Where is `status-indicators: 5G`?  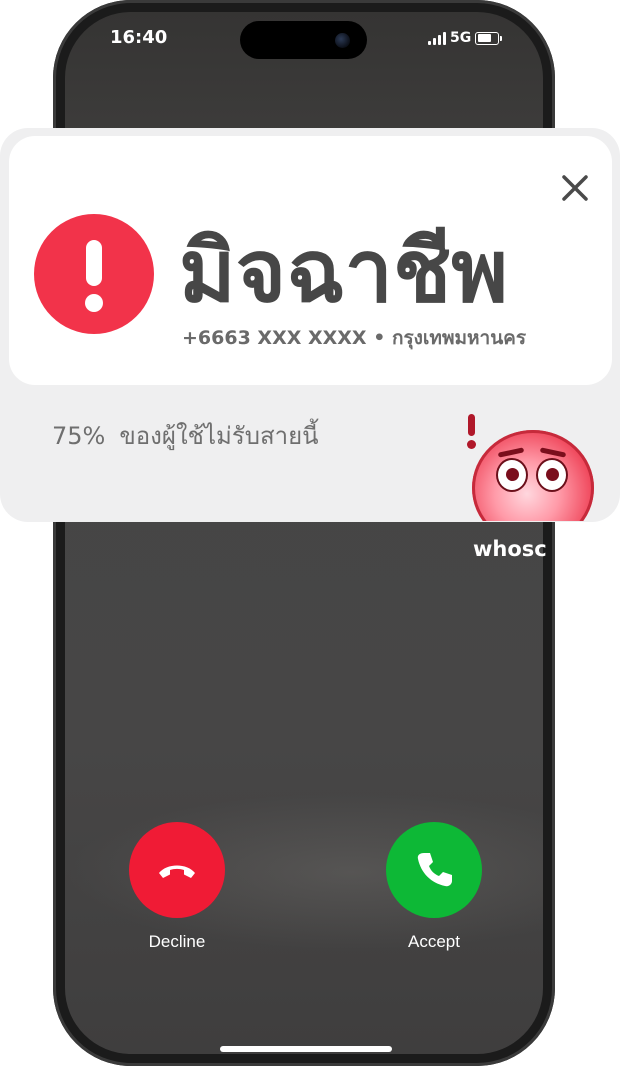
status-indicators: 5G is located at coordinates (465, 38).